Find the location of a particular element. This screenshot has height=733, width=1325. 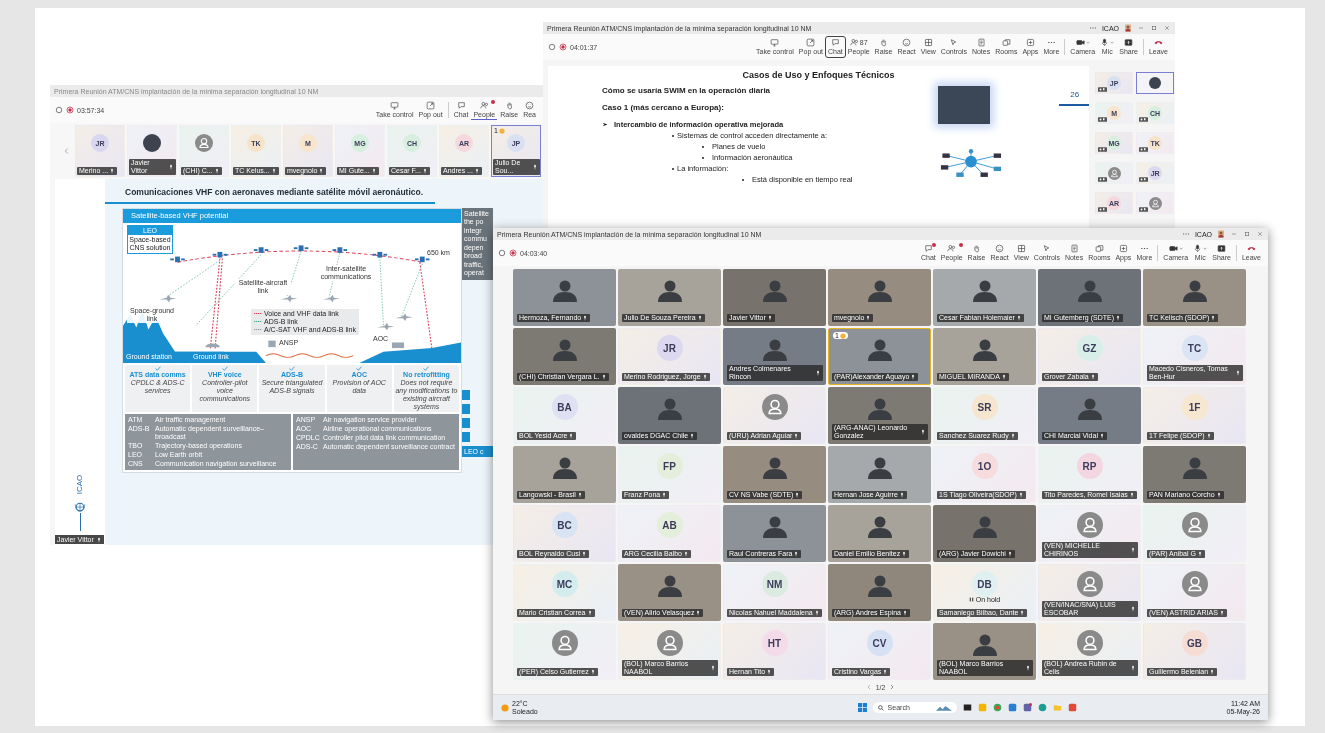

sun-icon is located at coordinates (505, 707).